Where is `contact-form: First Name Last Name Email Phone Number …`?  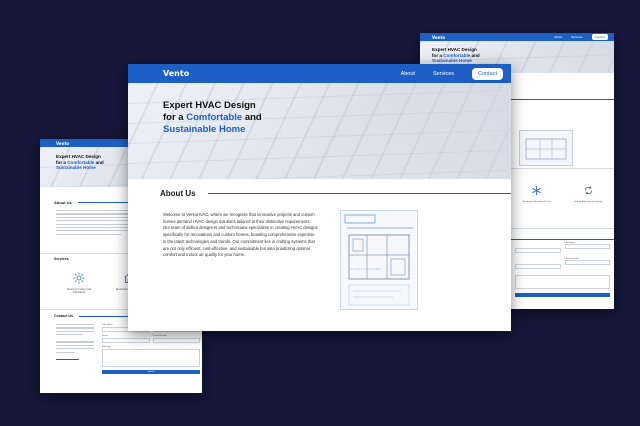 contact-form: First Name Last Name Email Phone Number … is located at coordinates (151, 349).